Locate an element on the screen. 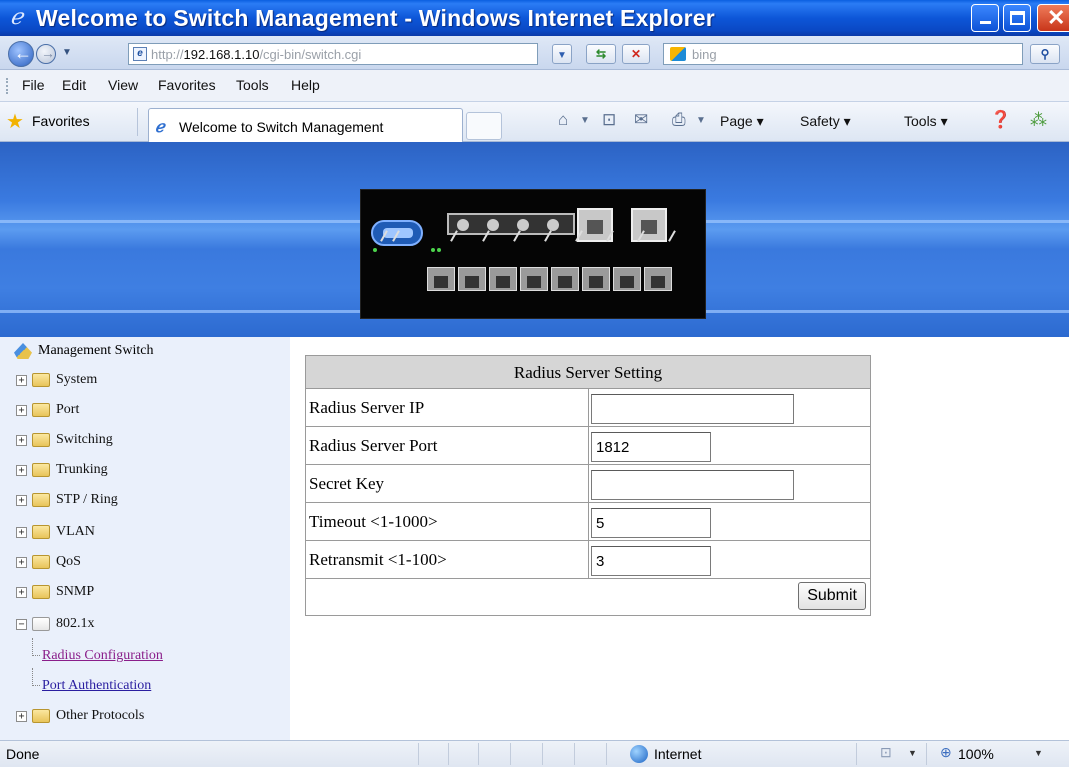 This screenshot has height=767, width=1069. led-mark is located at coordinates (672, 236).